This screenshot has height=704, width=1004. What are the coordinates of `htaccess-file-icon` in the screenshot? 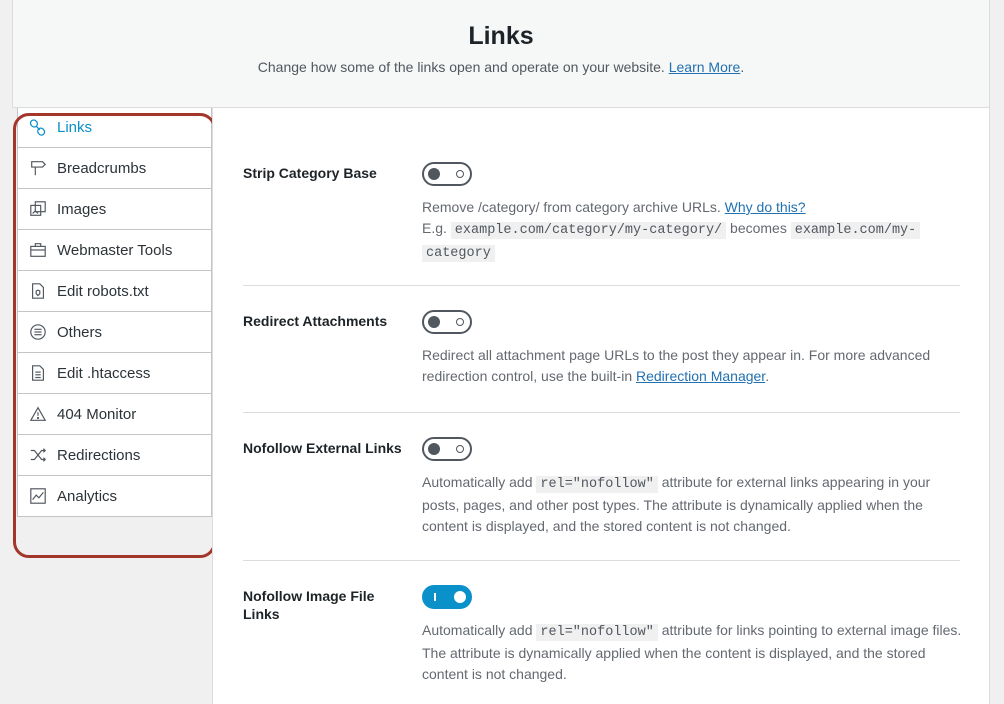 It's located at (38, 373).